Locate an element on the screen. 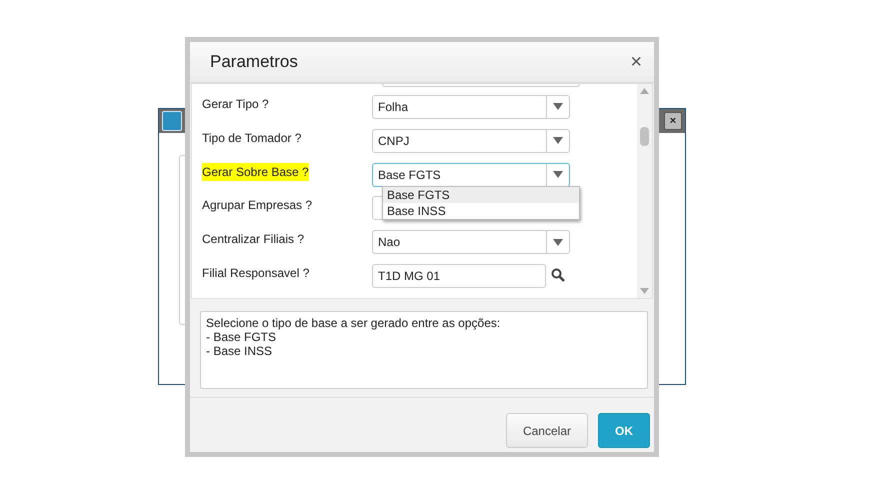 This screenshot has height=480, width=885. dropdown-field: Folha is located at coordinates (471, 106).